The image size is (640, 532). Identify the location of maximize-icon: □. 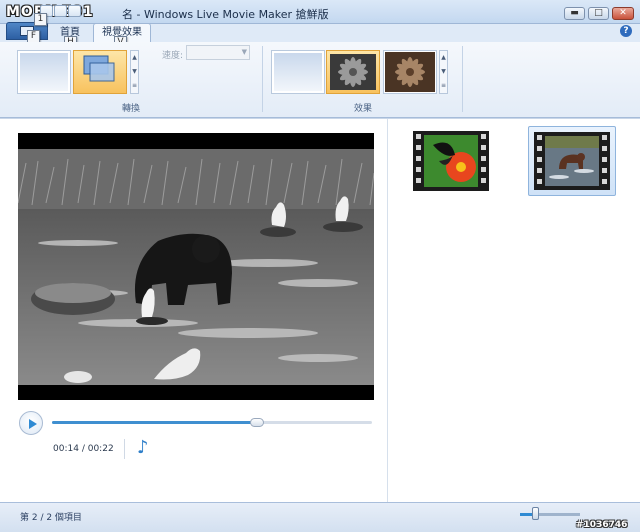
(598, 13).